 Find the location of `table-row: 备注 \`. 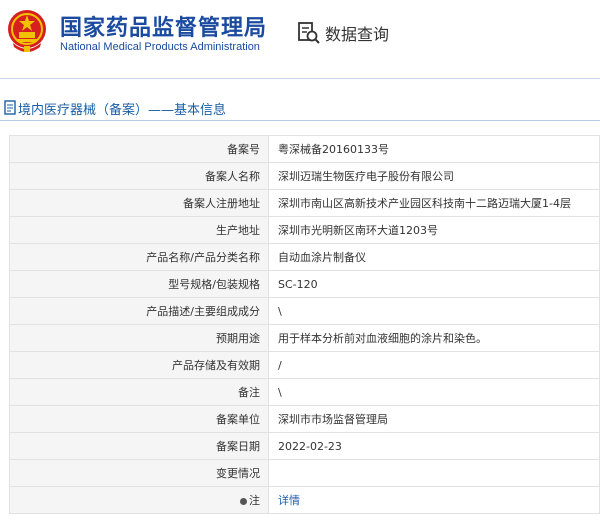

table-row: 备注 \ is located at coordinates (304, 392).